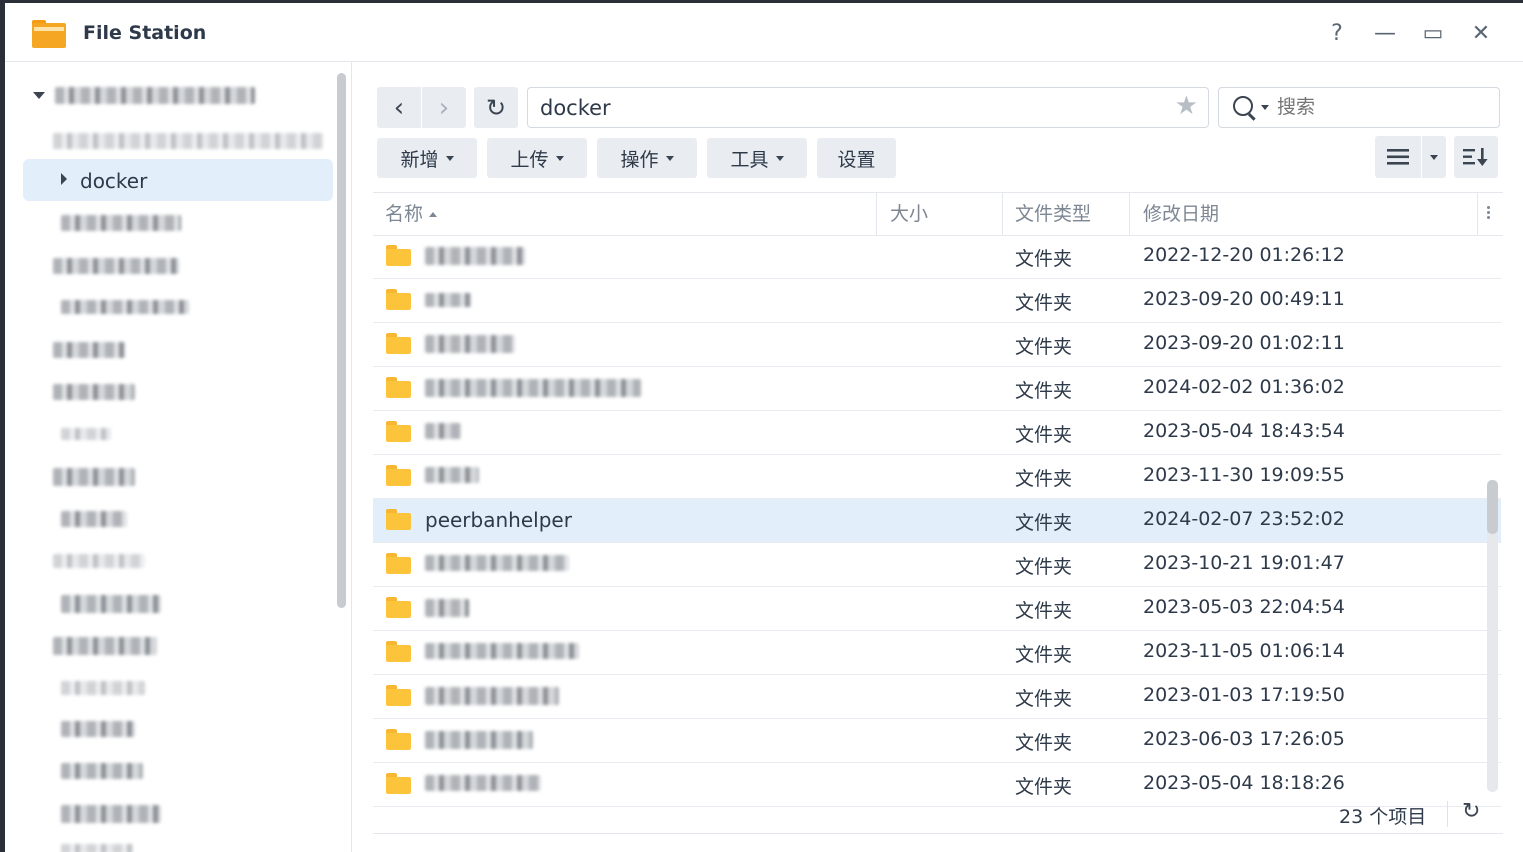 The image size is (1523, 852). What do you see at coordinates (145, 33) in the screenshot?
I see `window-title: File Station` at bounding box center [145, 33].